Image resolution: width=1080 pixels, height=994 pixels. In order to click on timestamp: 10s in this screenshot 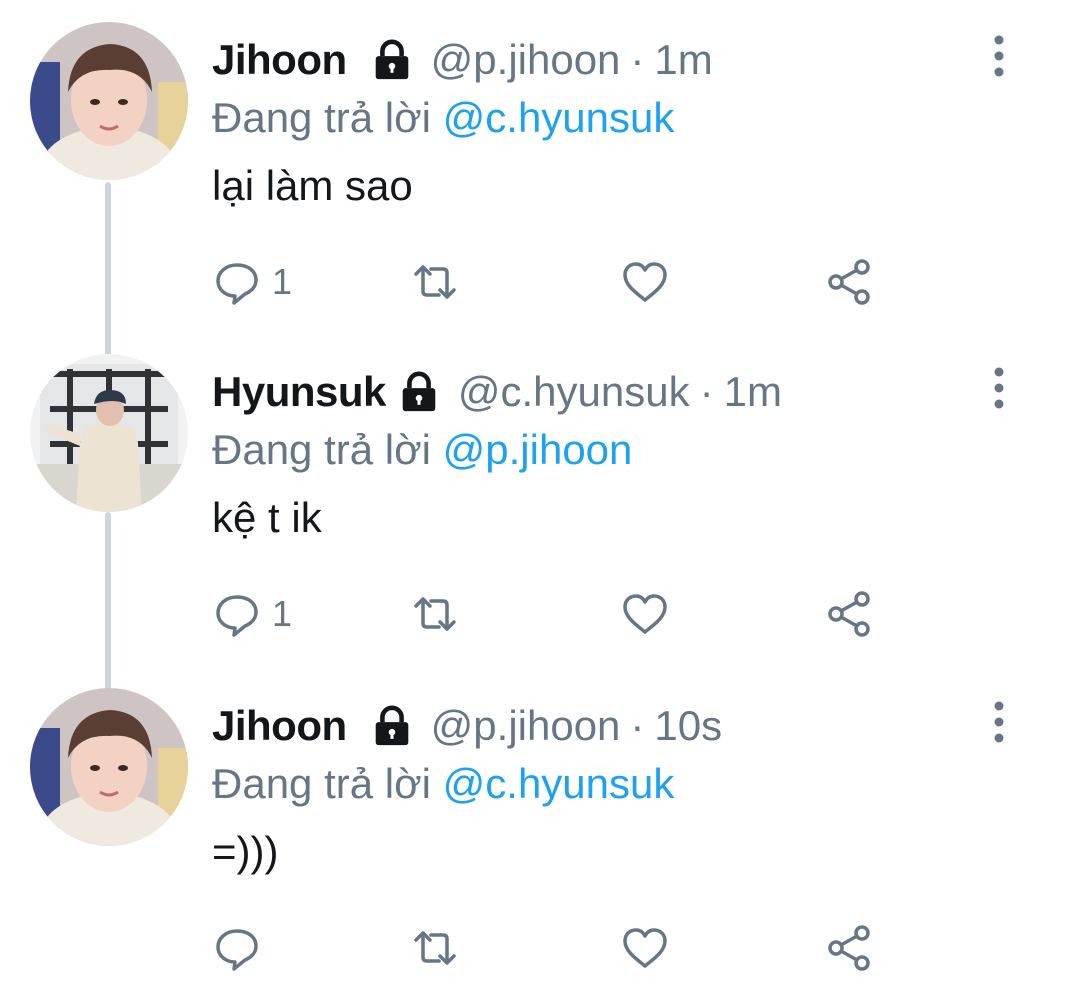, I will do `click(688, 726)`.